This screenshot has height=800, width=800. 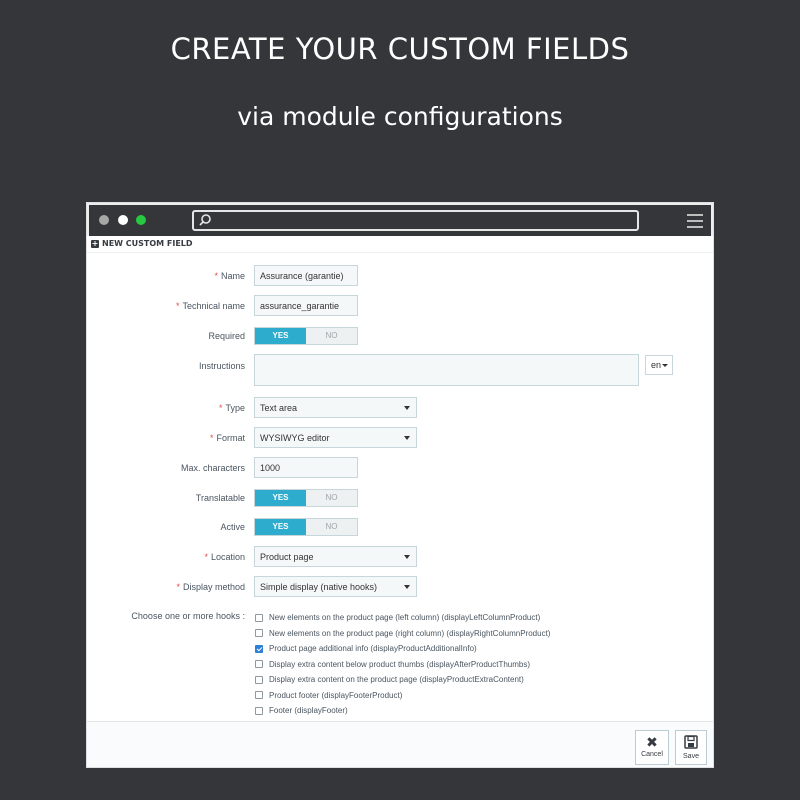 I want to click on hooks-label: Choose one or more hooks :, so click(x=188, y=616).